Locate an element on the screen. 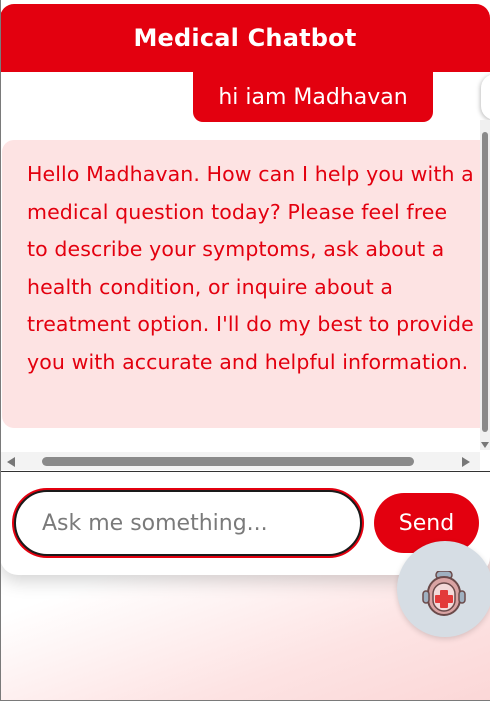 This screenshot has height=701, width=490. user-message-text: hi iam Madhavan is located at coordinates (313, 97).